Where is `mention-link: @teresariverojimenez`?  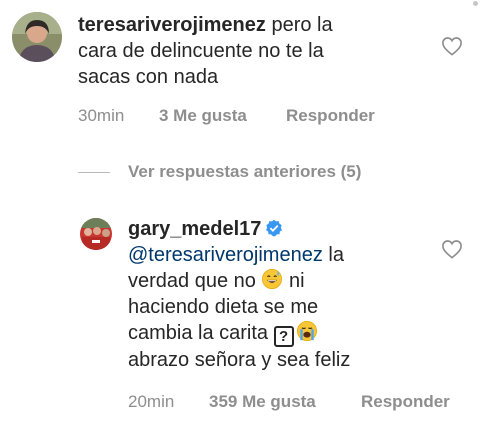
mention-link: @teresariverojimenez is located at coordinates (225, 255).